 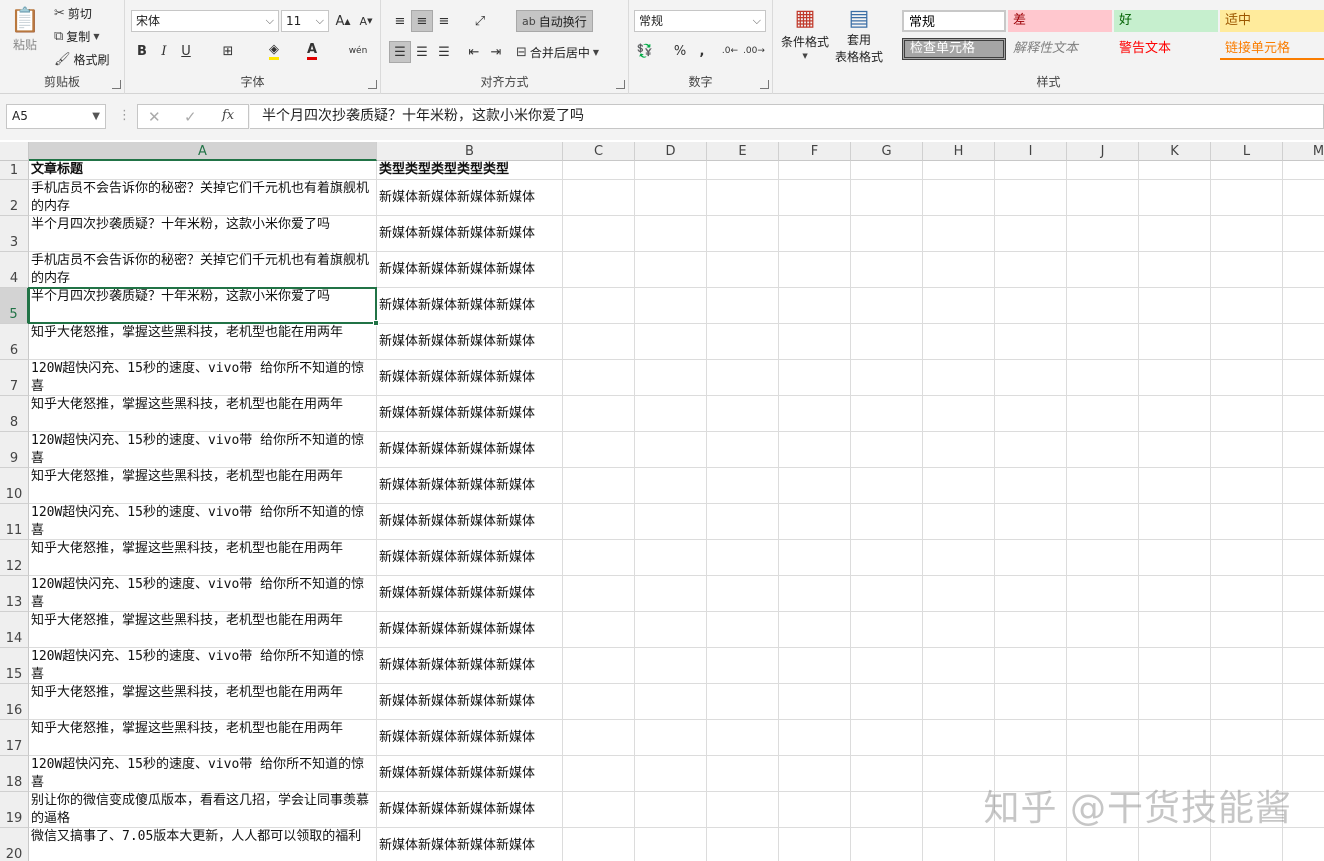 I want to click on cell-k10, so click(x=1175, y=486).